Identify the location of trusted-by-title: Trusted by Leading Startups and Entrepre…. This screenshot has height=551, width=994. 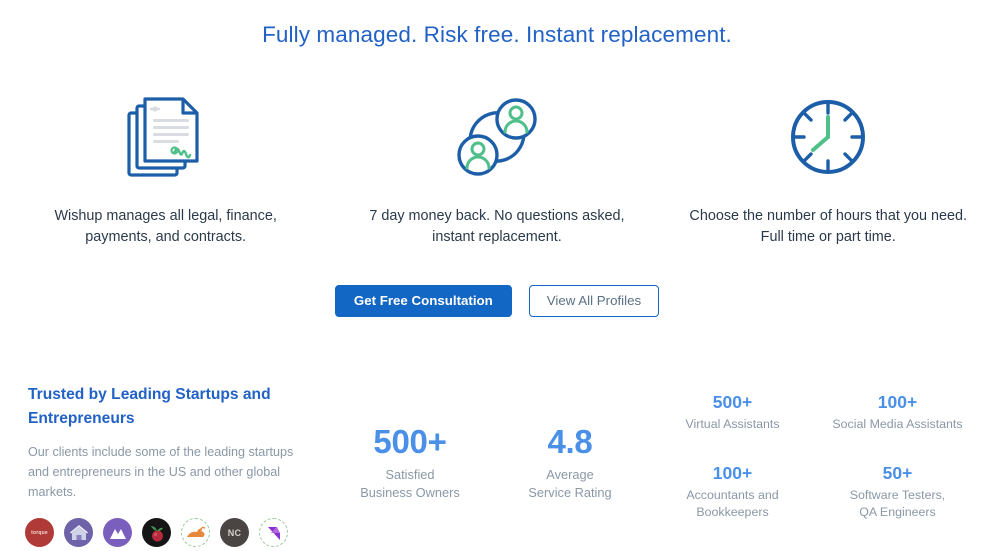
(149, 406).